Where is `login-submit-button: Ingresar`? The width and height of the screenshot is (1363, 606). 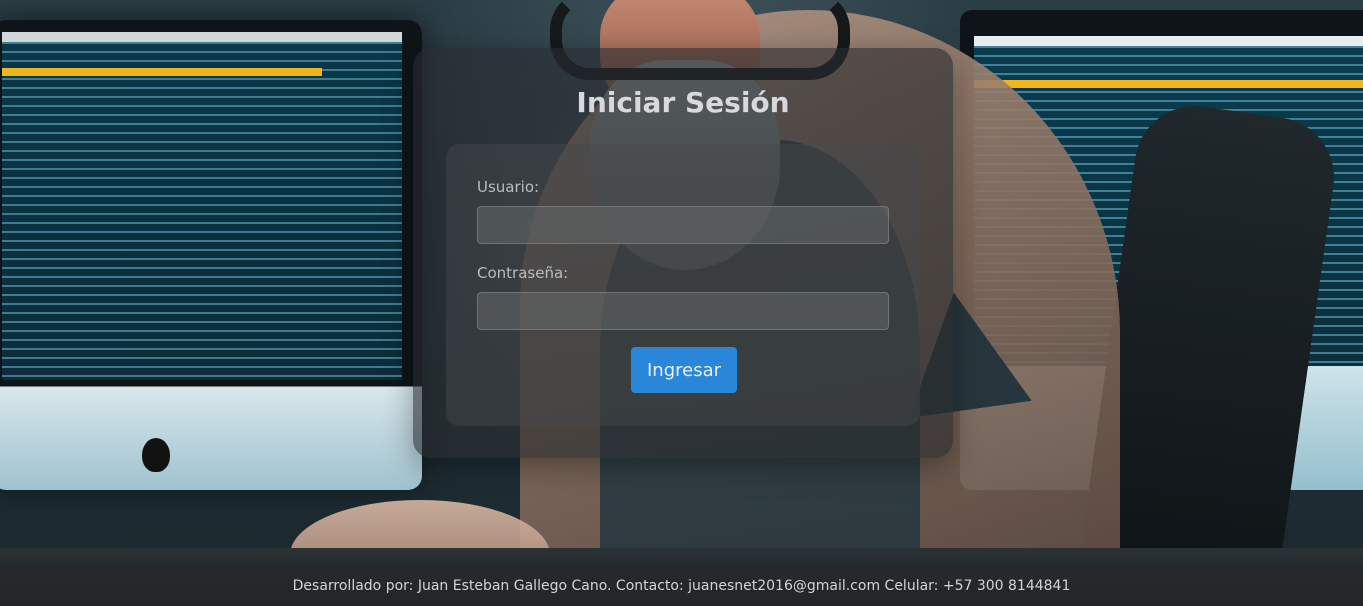
login-submit-button: Ingresar is located at coordinates (684, 370).